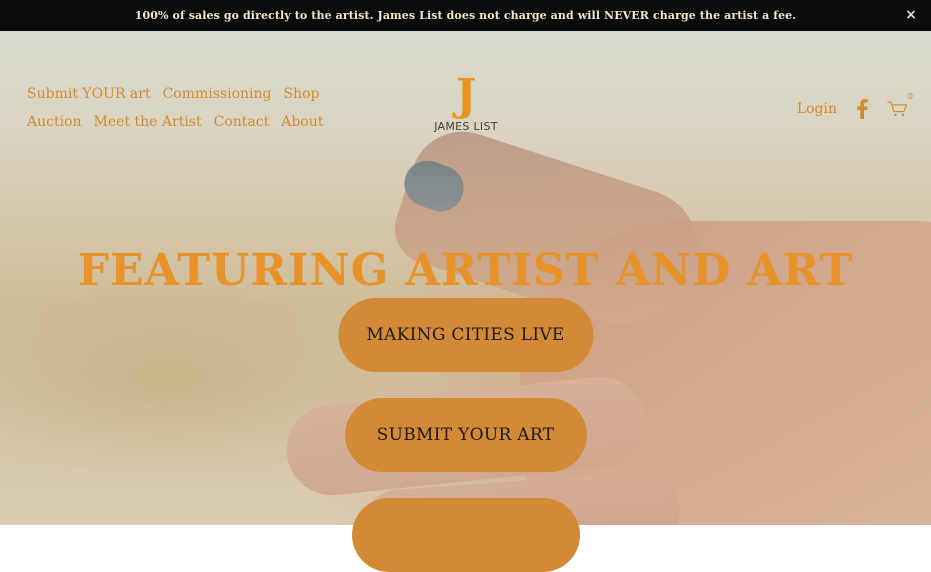 The image size is (931, 572). Describe the element at coordinates (465, 535) in the screenshot. I see `hero-third-button` at that location.